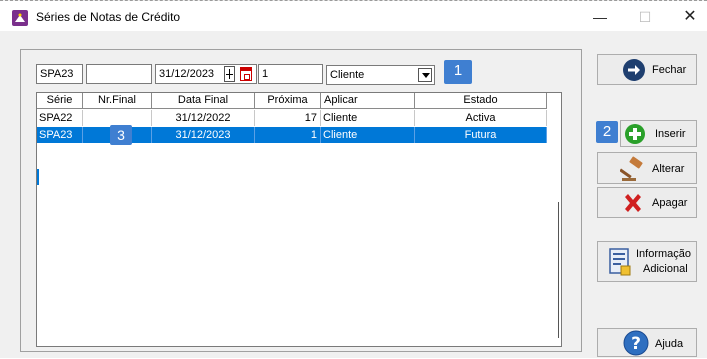 The width and height of the screenshot is (707, 359). What do you see at coordinates (633, 204) in the screenshot?
I see `red-x-icon` at bounding box center [633, 204].